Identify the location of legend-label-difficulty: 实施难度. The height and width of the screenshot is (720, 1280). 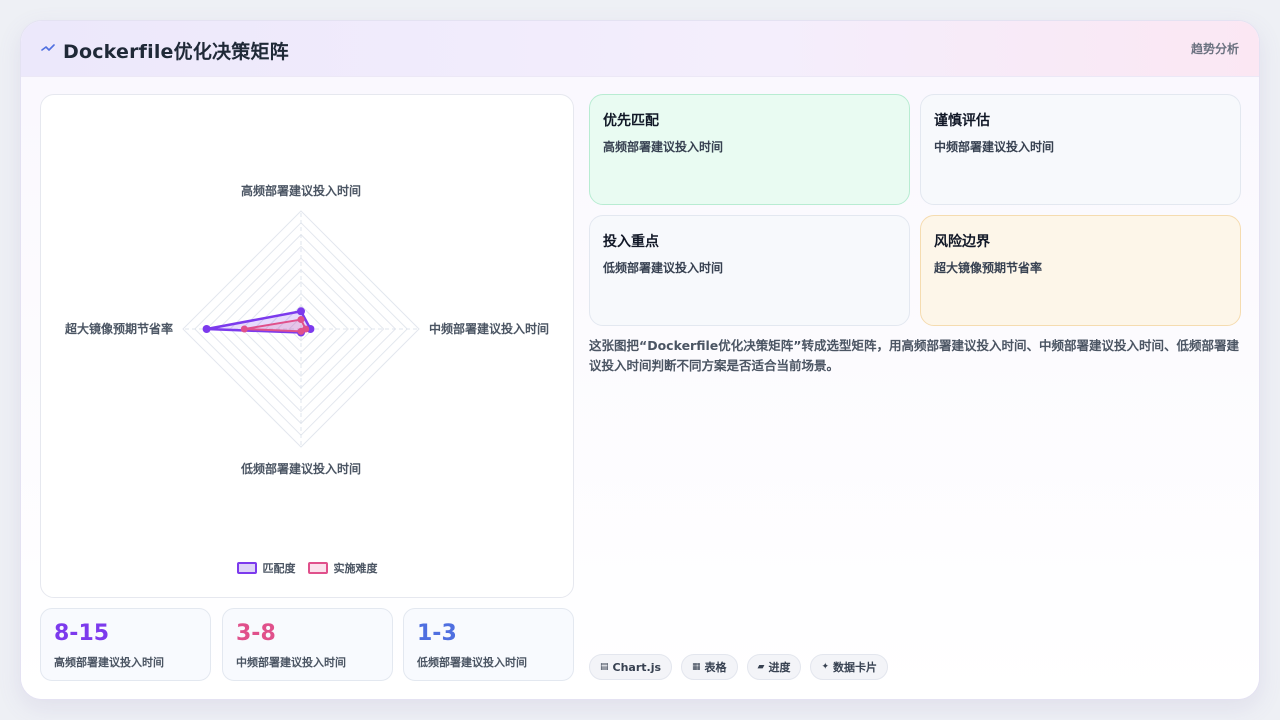
(355, 568).